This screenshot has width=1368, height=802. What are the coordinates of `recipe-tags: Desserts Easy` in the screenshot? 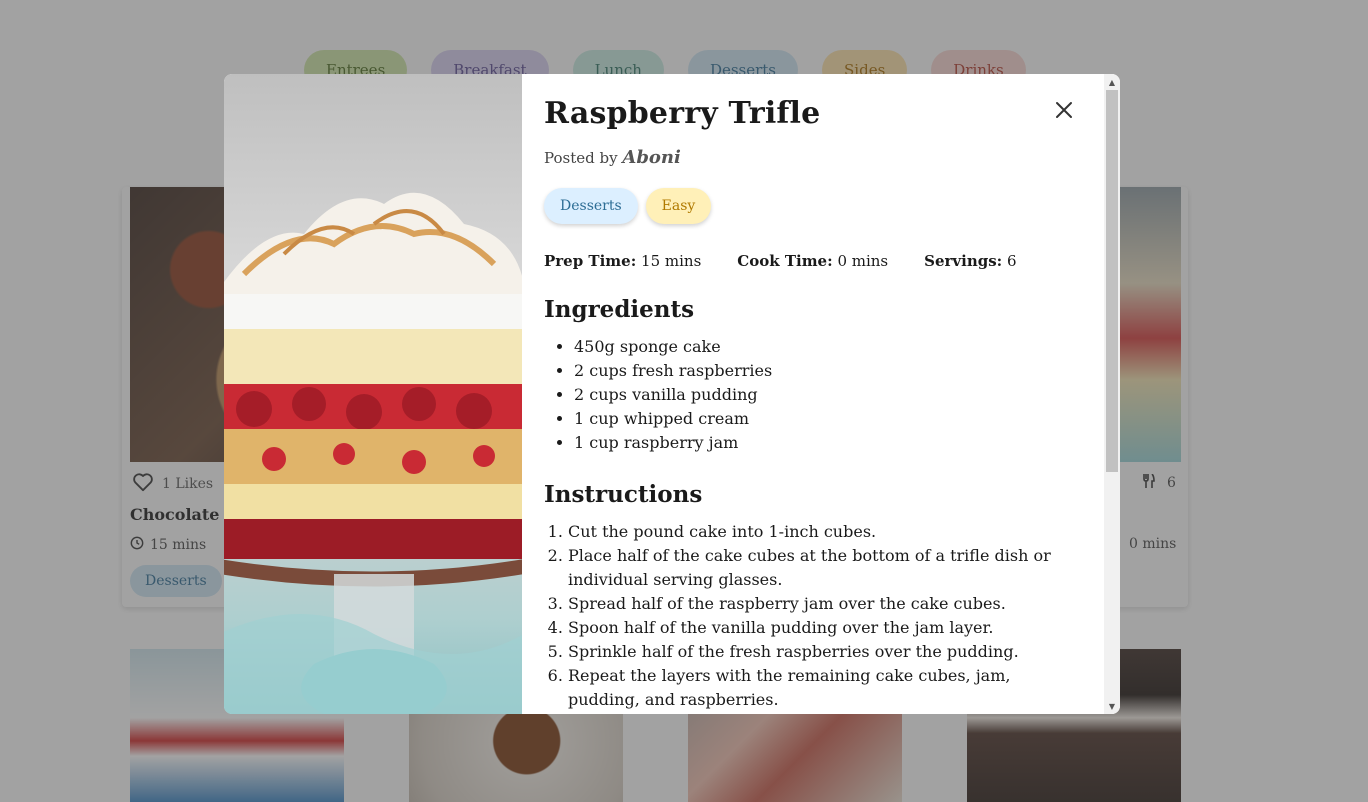 It's located at (824, 206).